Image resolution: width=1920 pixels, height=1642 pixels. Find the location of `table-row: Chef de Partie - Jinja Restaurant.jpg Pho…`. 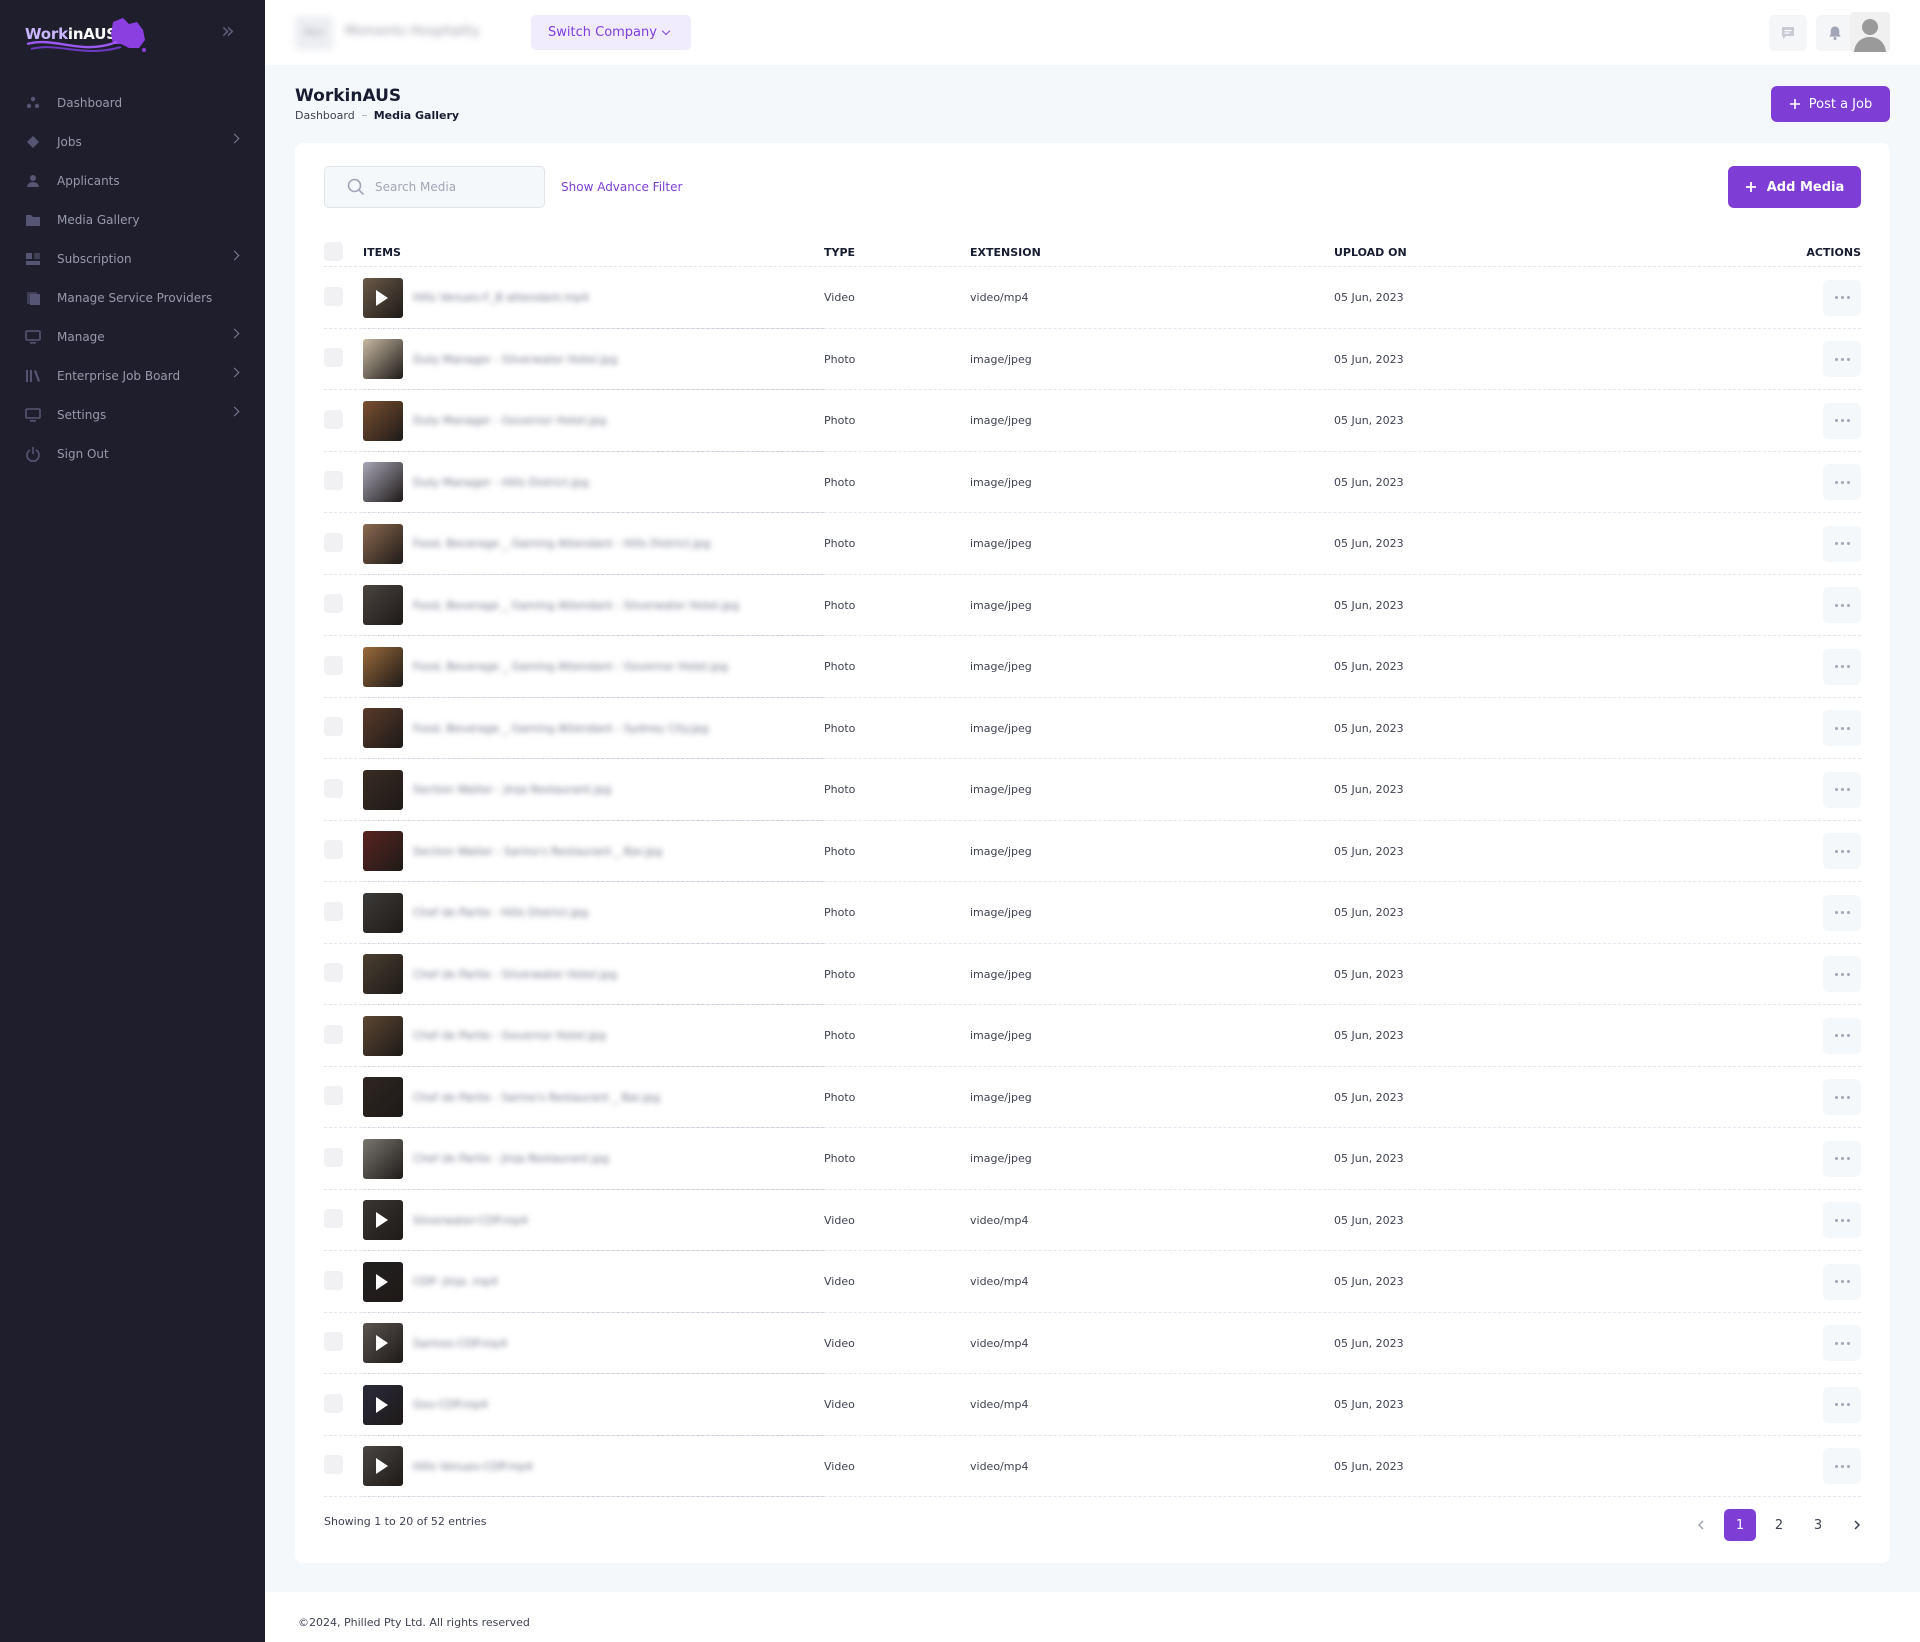

table-row: Chef de Partie - Jinja Restaurant.jpg Pho… is located at coordinates (1092, 1159).